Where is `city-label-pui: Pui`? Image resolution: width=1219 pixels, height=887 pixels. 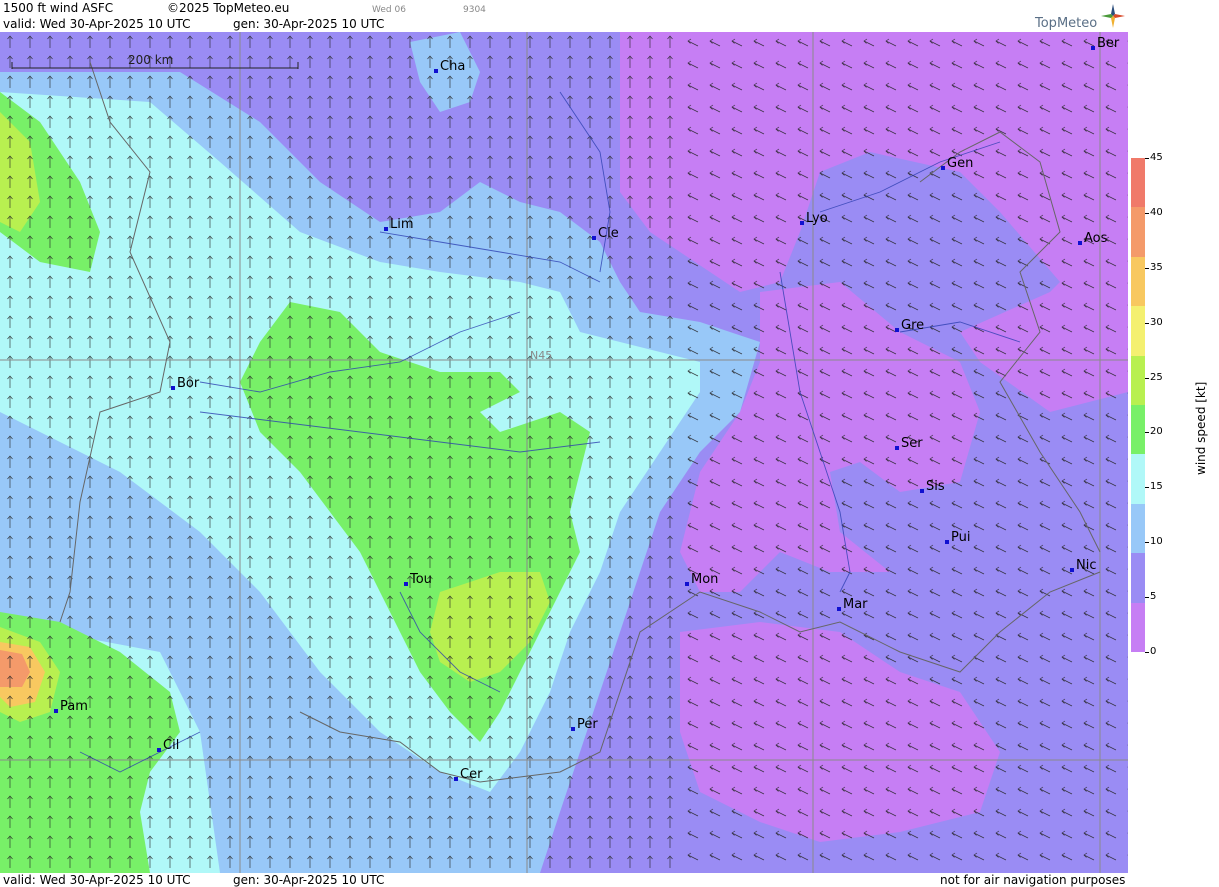 city-label-pui: Pui is located at coordinates (960, 537).